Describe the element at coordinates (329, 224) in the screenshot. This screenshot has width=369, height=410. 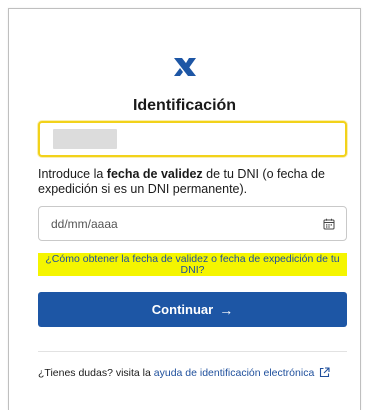
I see `calendar-icon` at that location.